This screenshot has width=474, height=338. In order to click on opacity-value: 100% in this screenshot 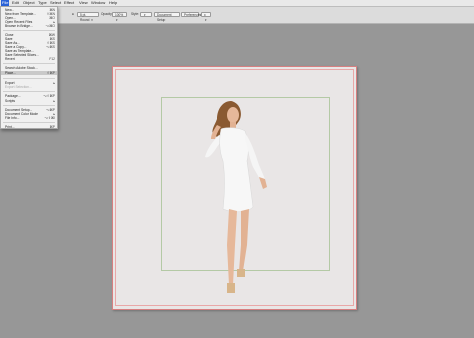, I will do `click(119, 15)`.